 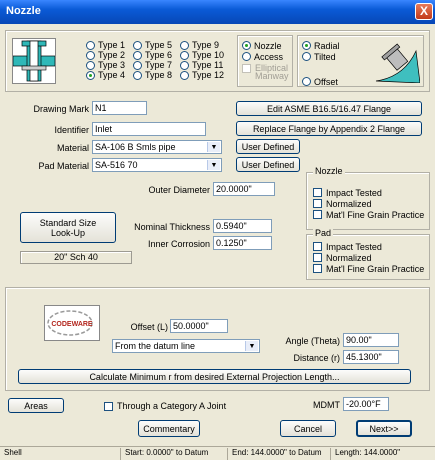 What do you see at coordinates (321, 81) in the screenshot?
I see `offset-radio: Offset` at bounding box center [321, 81].